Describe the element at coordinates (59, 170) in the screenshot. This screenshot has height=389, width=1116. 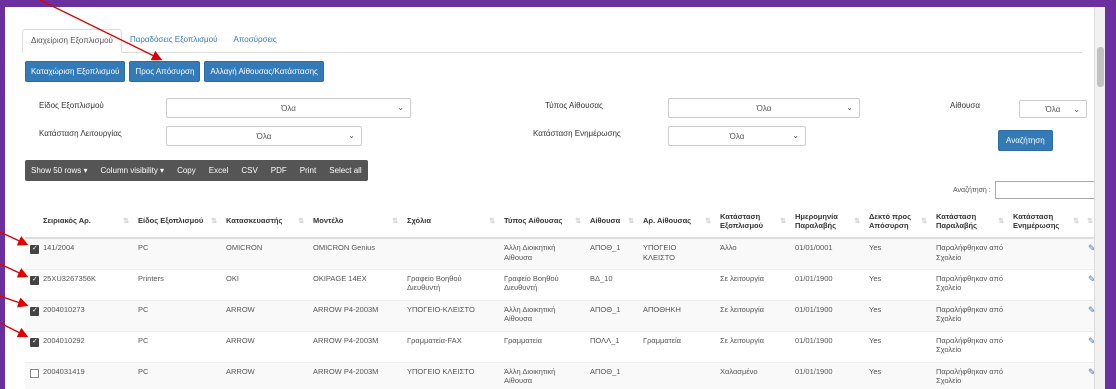
I see `show-rows-button: Show 50 rows ▾` at that location.